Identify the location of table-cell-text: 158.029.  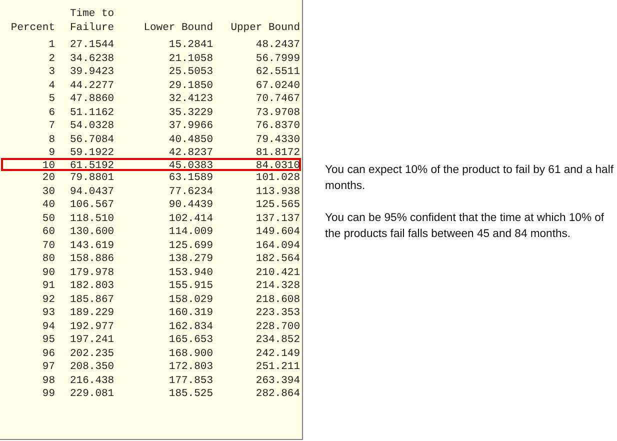
(190, 300).